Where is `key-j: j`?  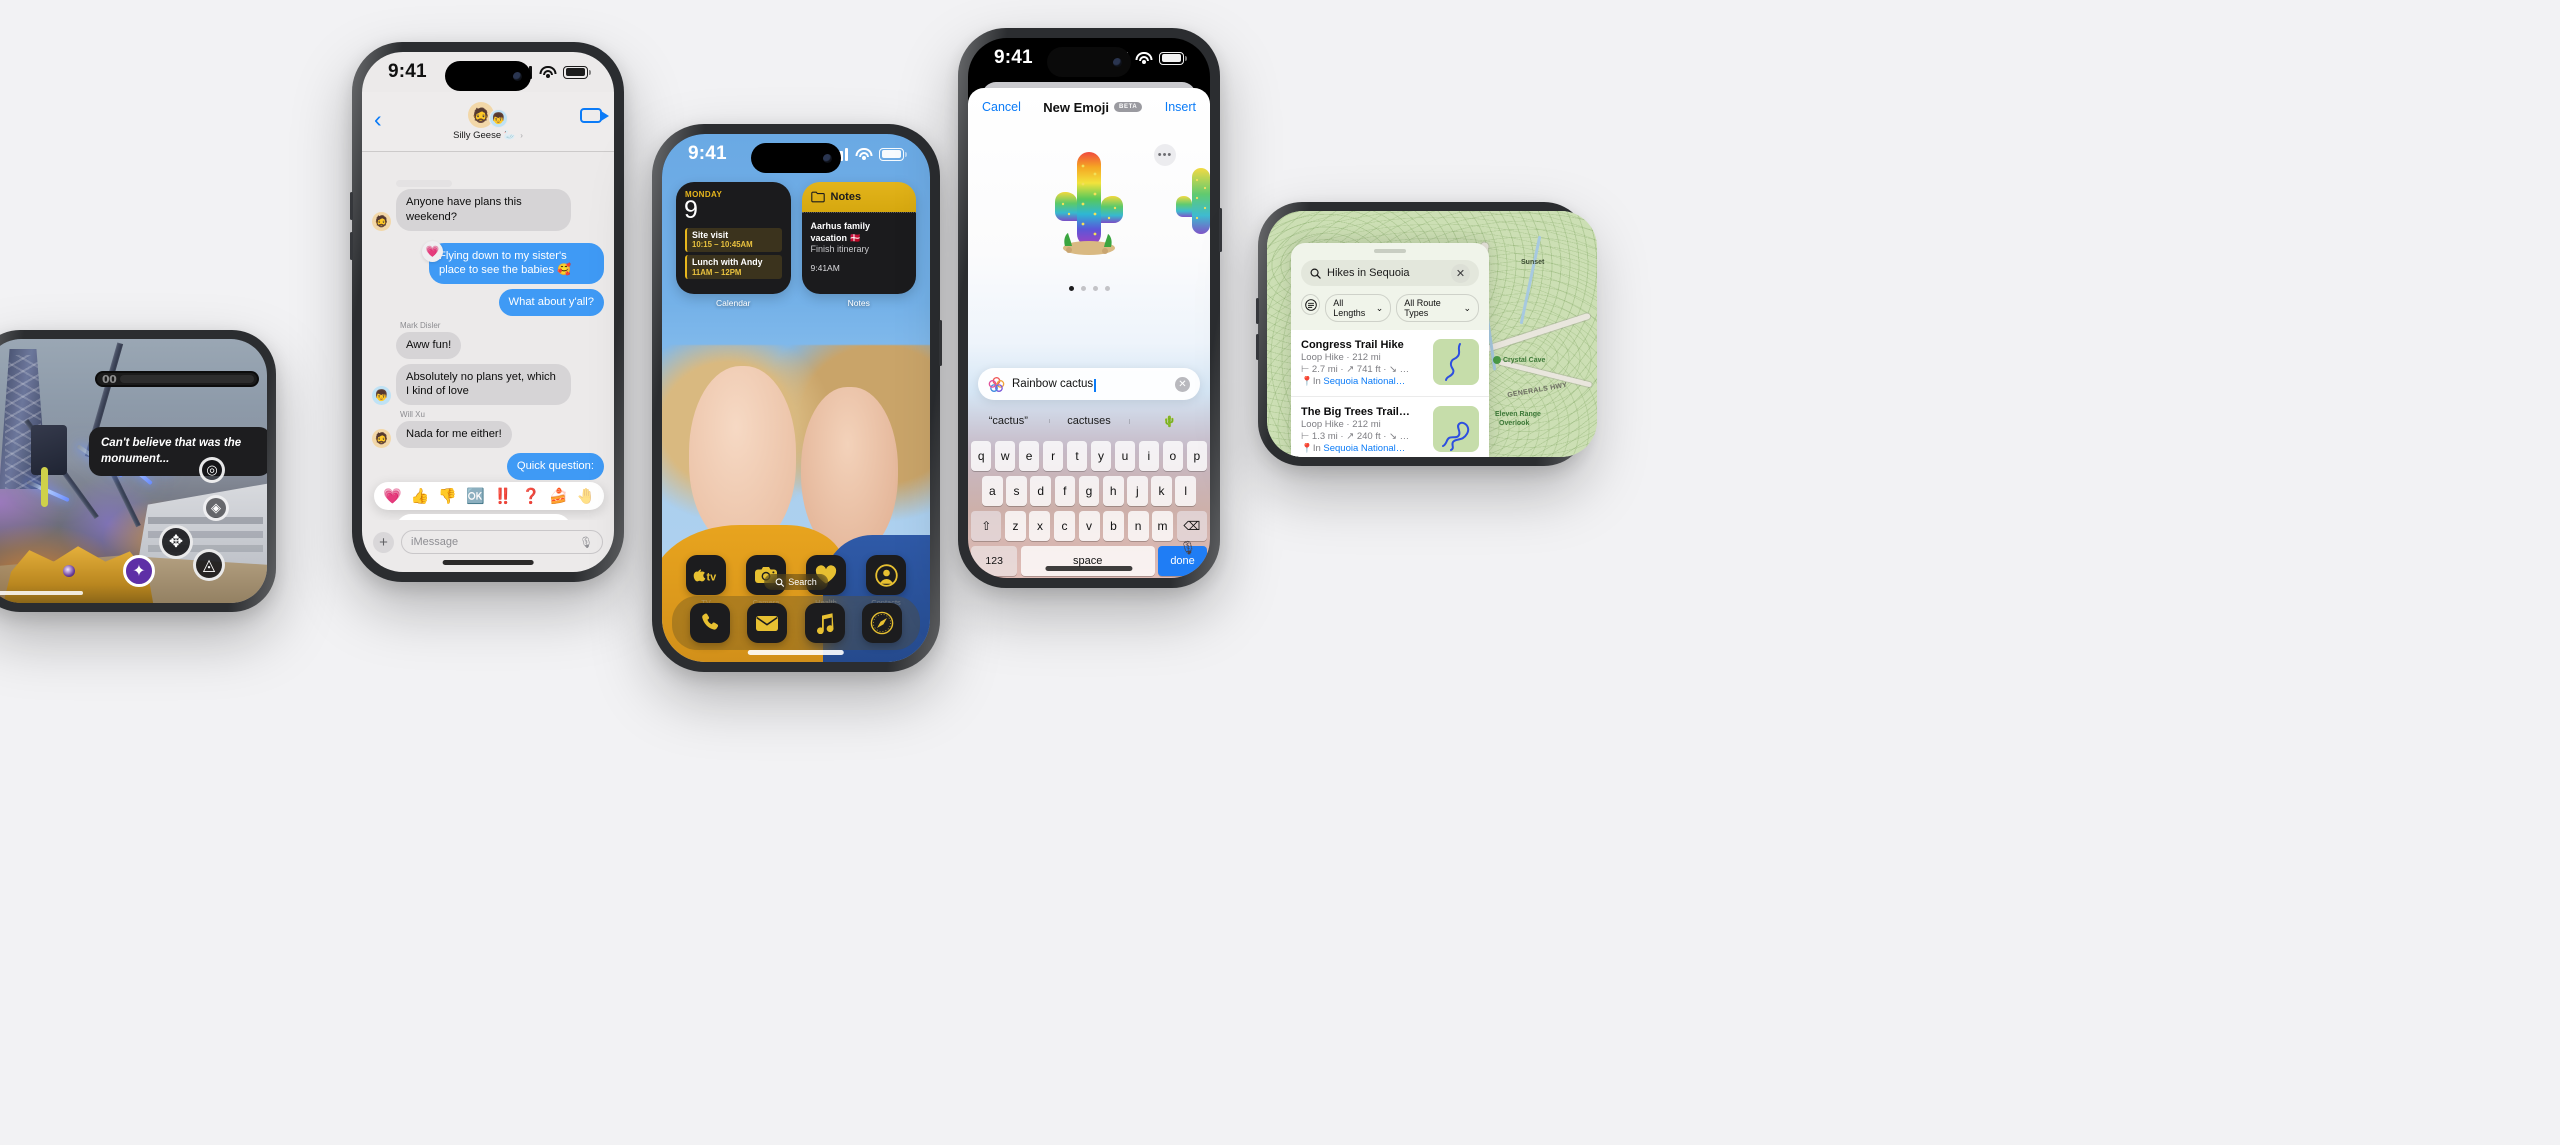 key-j: j is located at coordinates (1137, 491).